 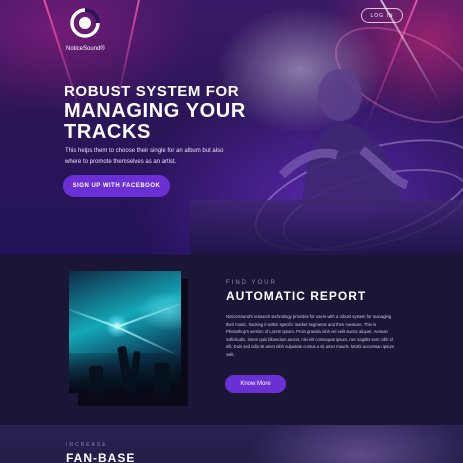 What do you see at coordinates (155, 111) in the screenshot?
I see `hero-heading-line2: MANAGING YOUR` at bounding box center [155, 111].